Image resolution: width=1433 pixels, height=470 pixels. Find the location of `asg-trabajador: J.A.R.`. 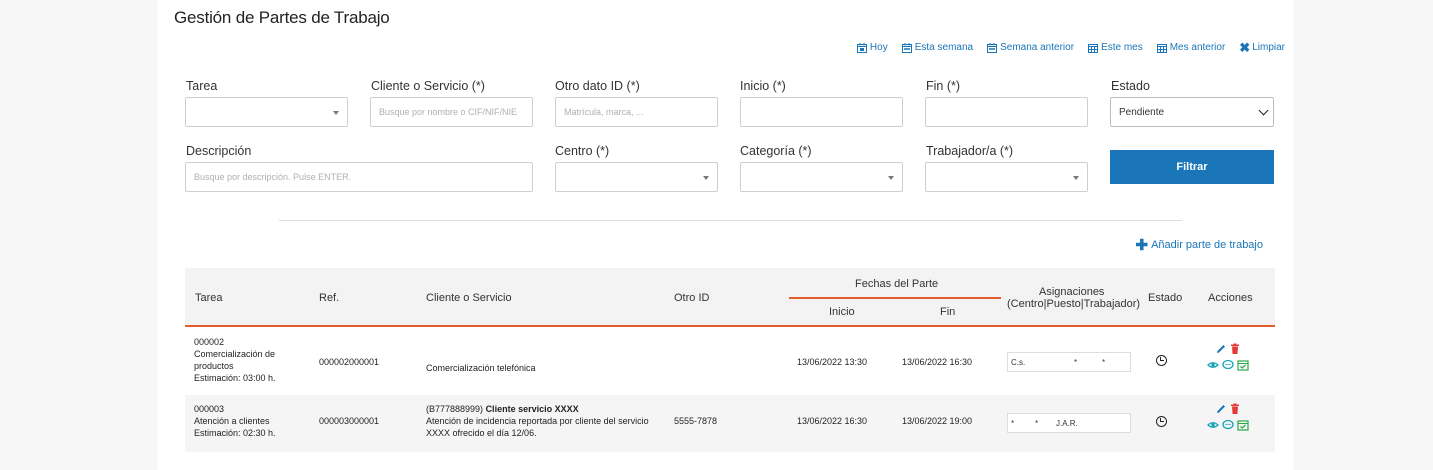

asg-trabajador: J.A.R. is located at coordinates (1067, 423).